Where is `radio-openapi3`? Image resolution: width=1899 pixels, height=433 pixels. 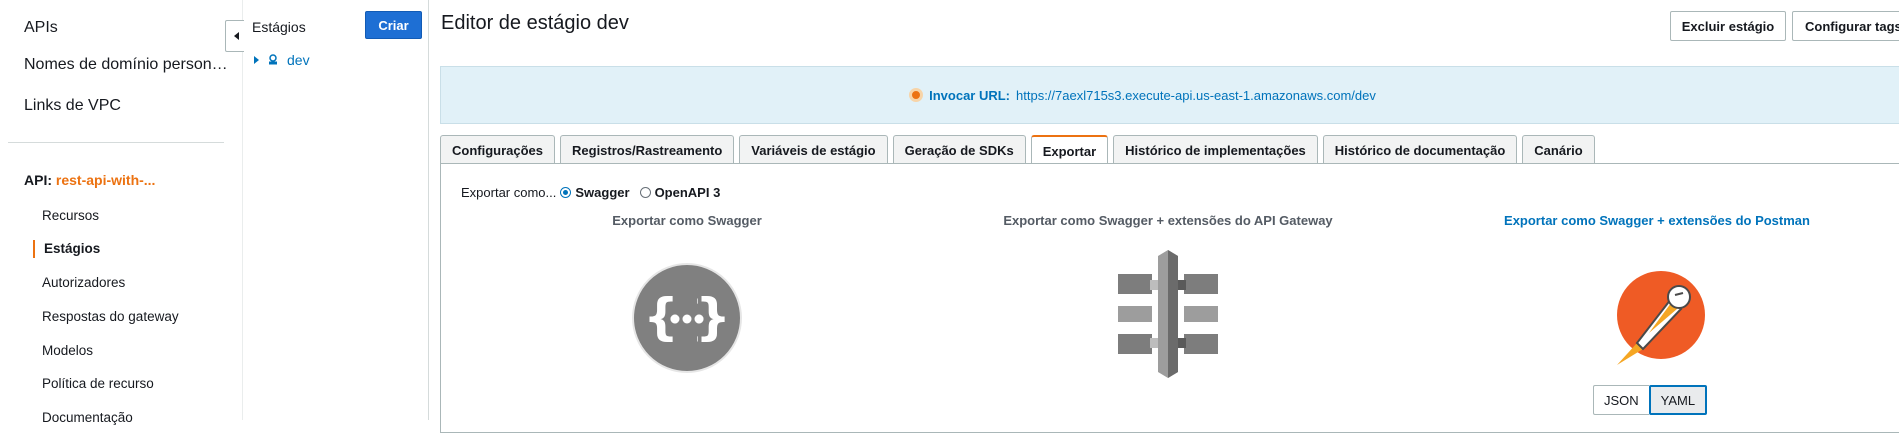 radio-openapi3 is located at coordinates (645, 192).